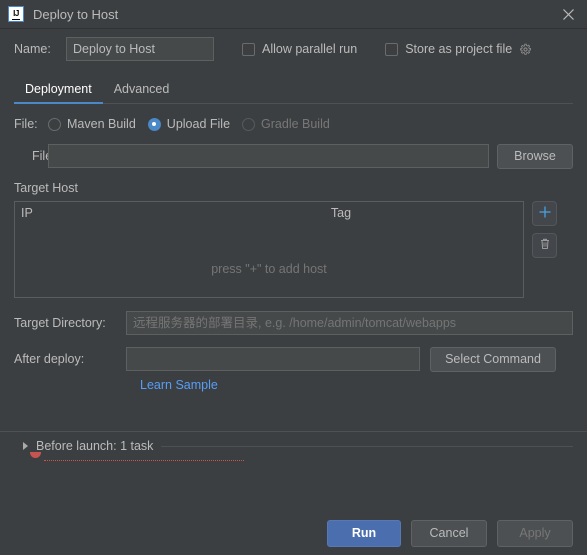 Image resolution: width=587 pixels, height=555 pixels. Describe the element at coordinates (268, 156) in the screenshot. I see `file-input` at that location.